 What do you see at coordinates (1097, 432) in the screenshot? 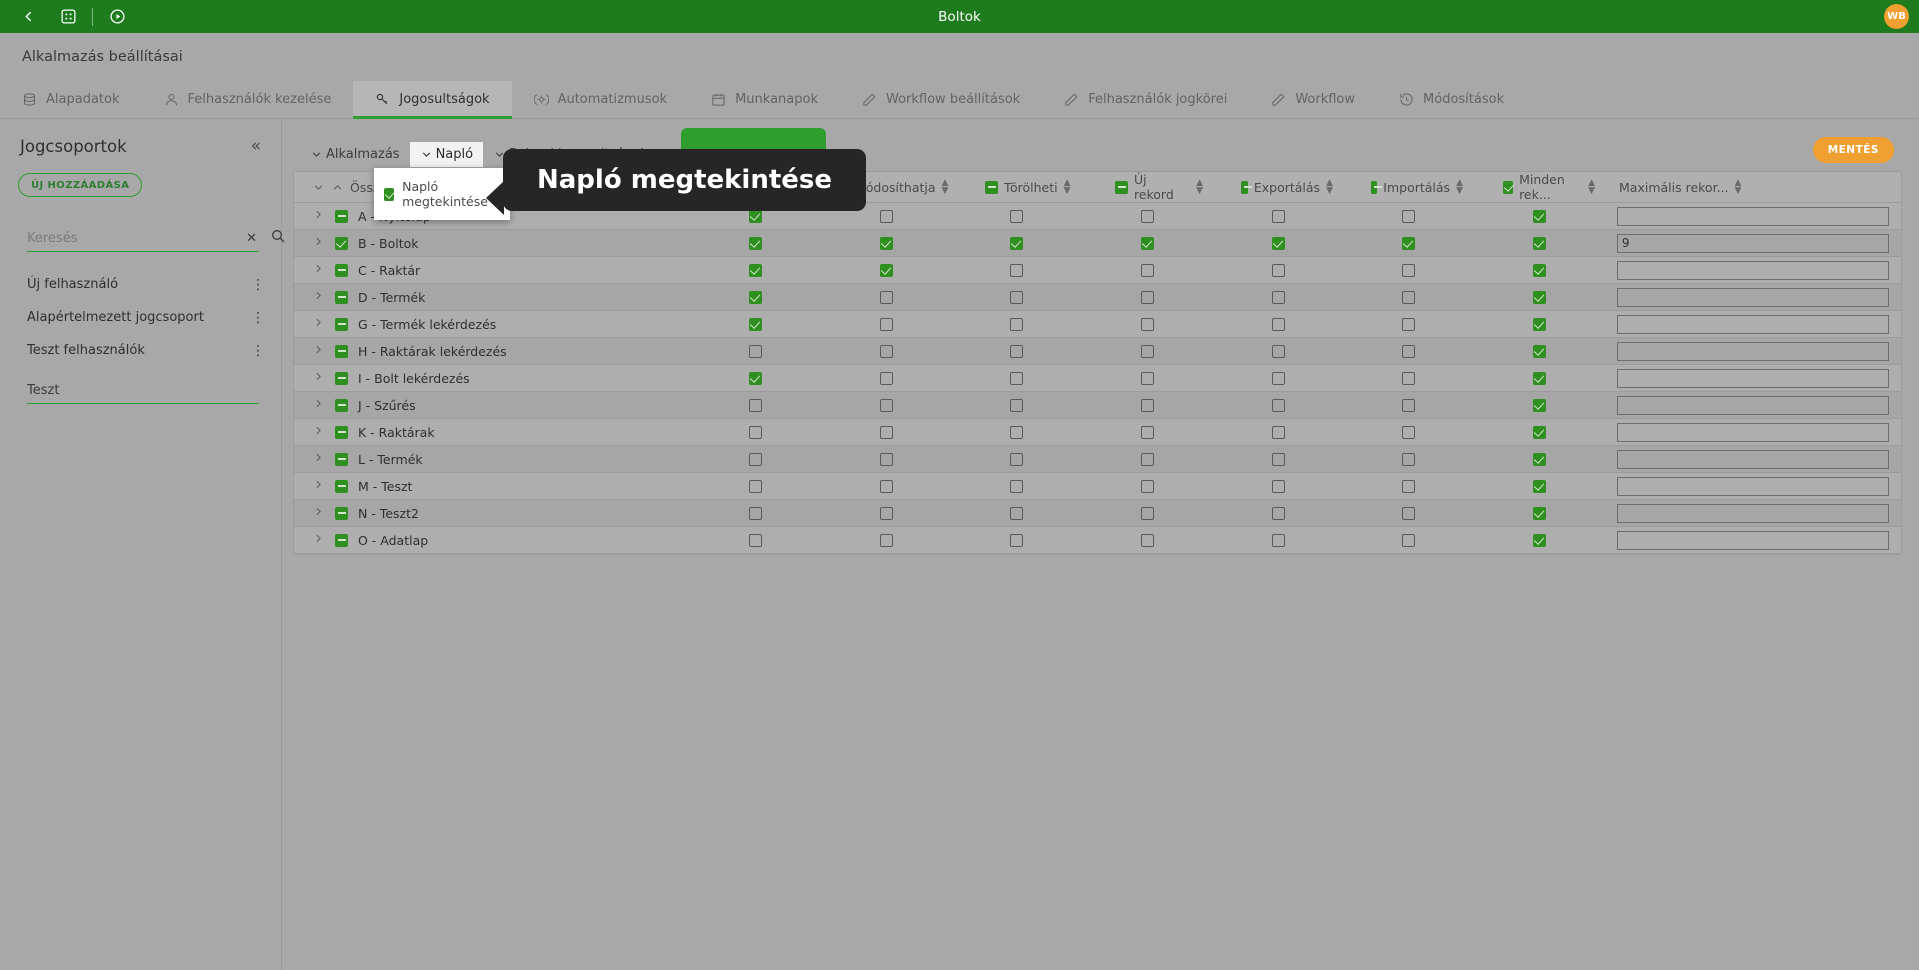
I see `table-row: K - Raktárak` at bounding box center [1097, 432].